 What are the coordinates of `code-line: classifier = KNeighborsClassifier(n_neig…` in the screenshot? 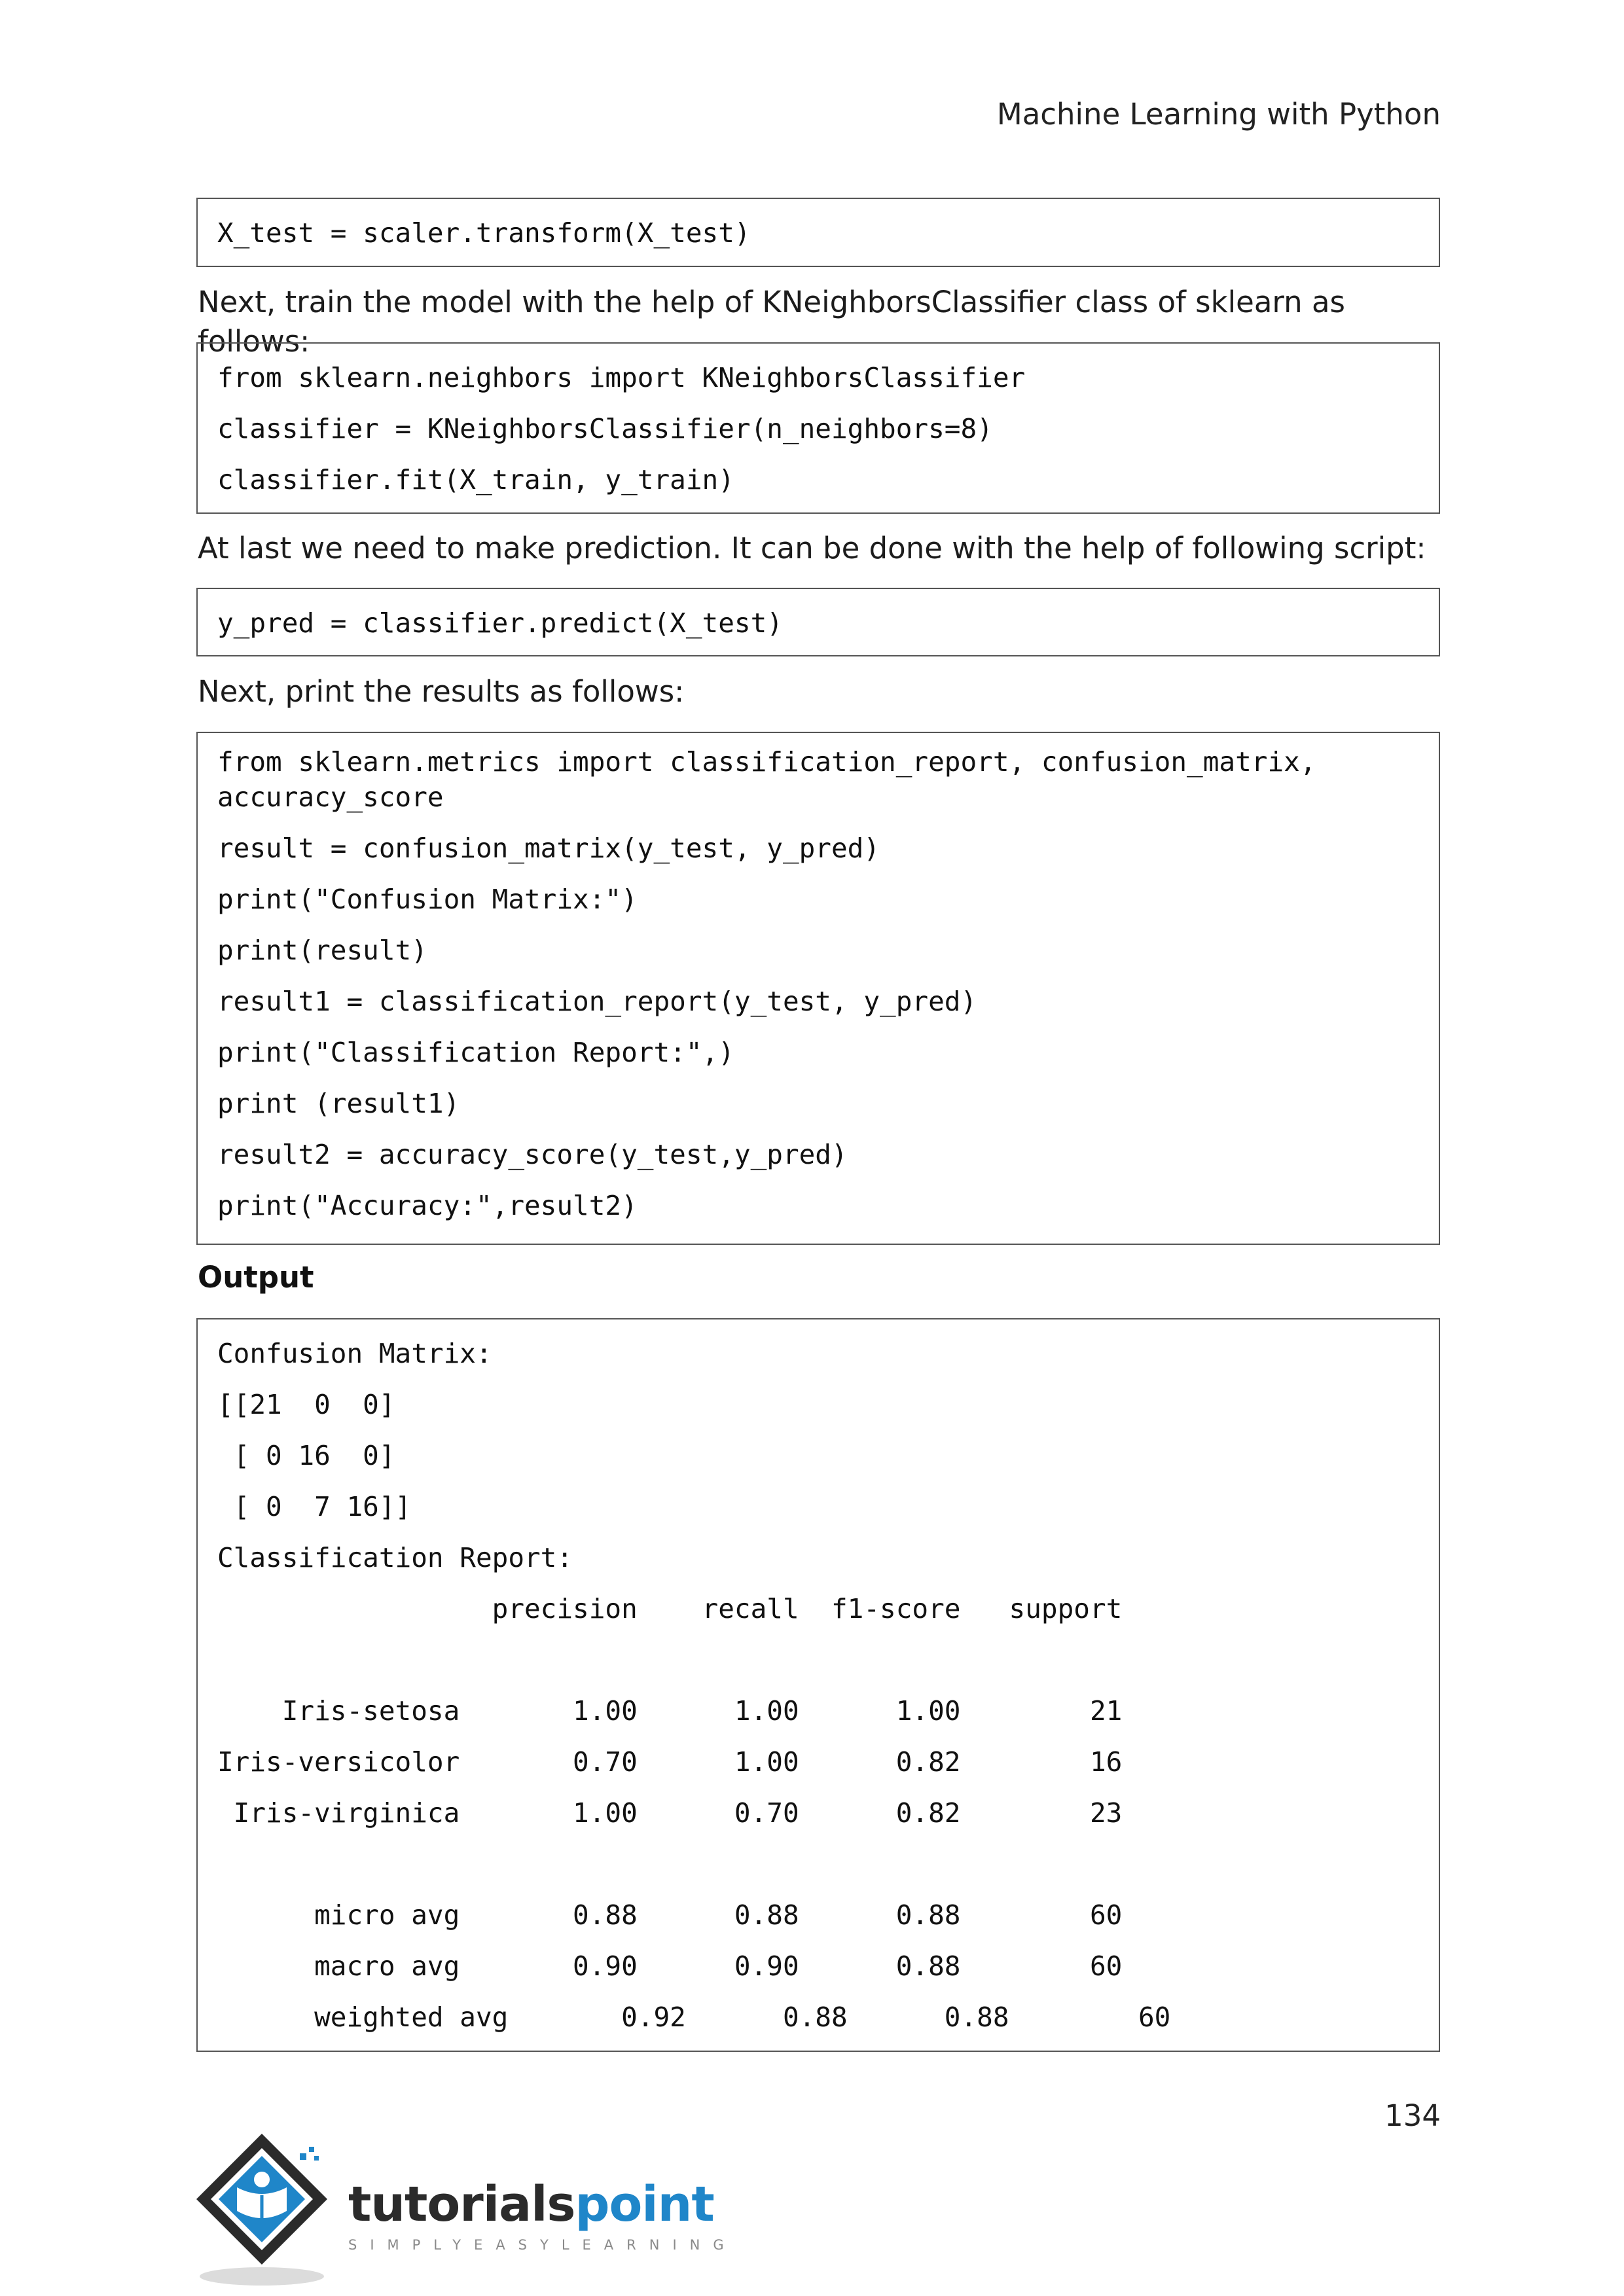 It's located at (605, 428).